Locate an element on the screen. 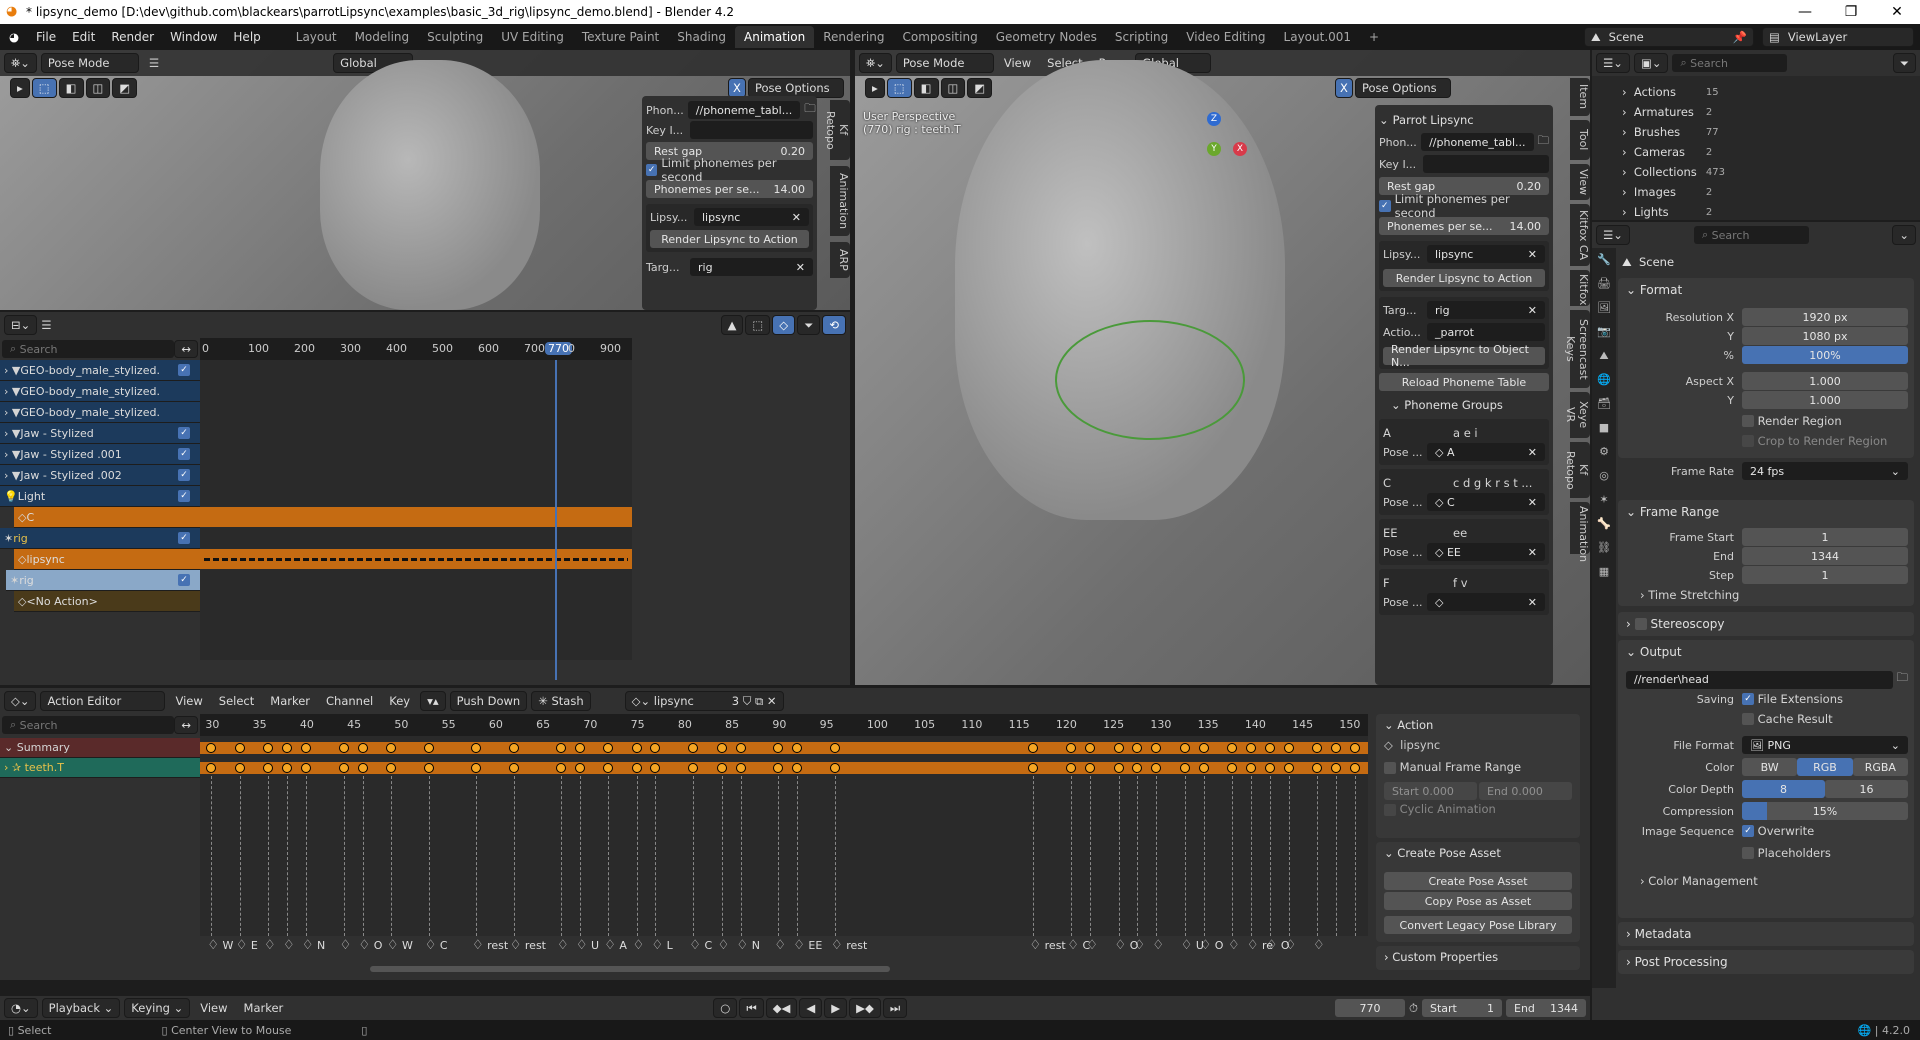 The width and height of the screenshot is (1920, 1040). close-window-button: ✕ is located at coordinates (1897, 12).